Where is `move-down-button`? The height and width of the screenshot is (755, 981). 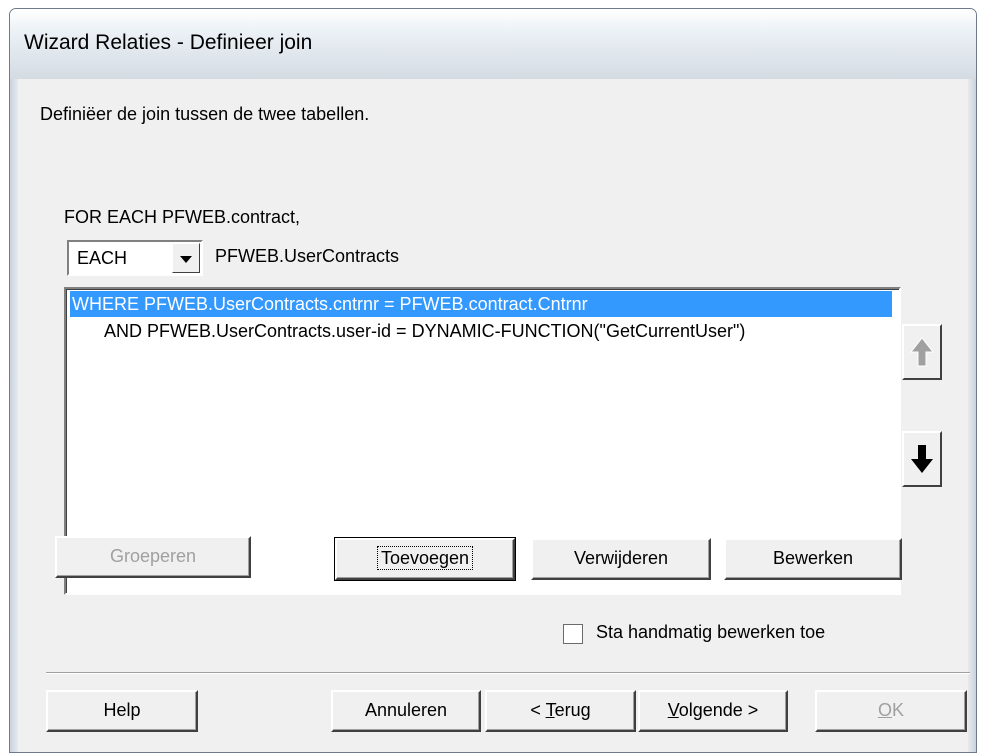 move-down-button is located at coordinates (922, 459).